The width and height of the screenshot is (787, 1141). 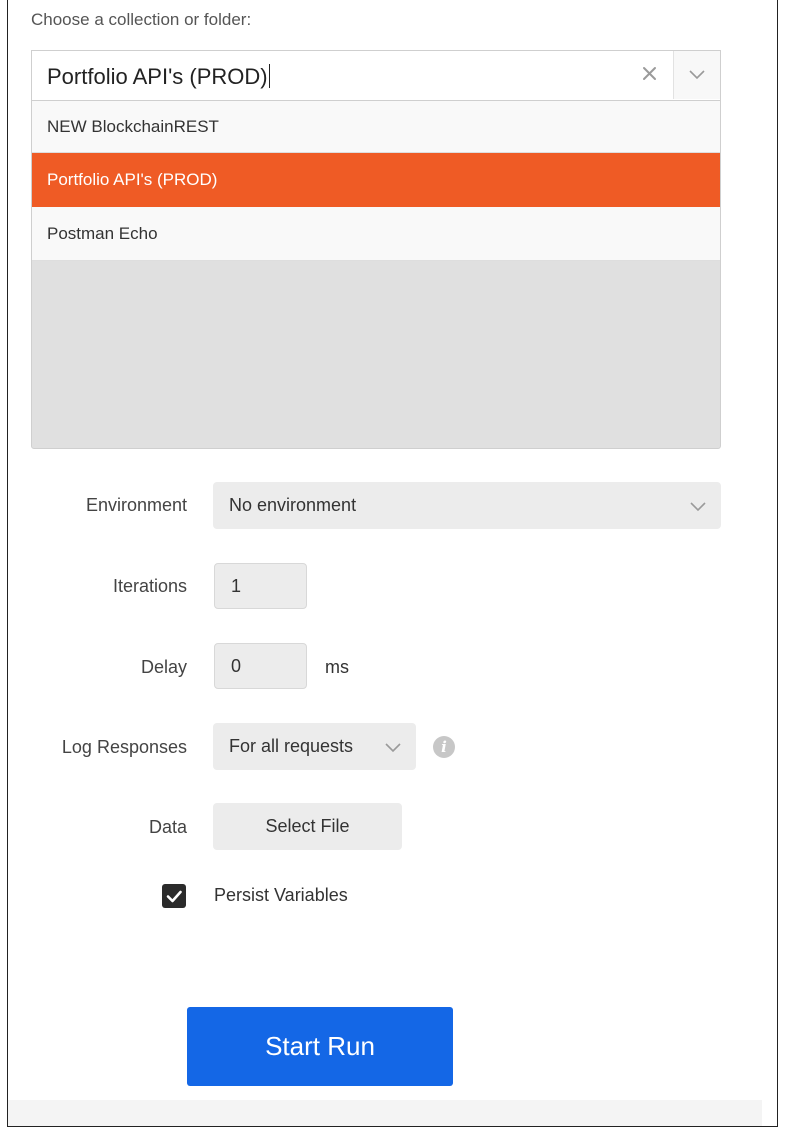 What do you see at coordinates (136, 505) in the screenshot?
I see `environment-label: Environment` at bounding box center [136, 505].